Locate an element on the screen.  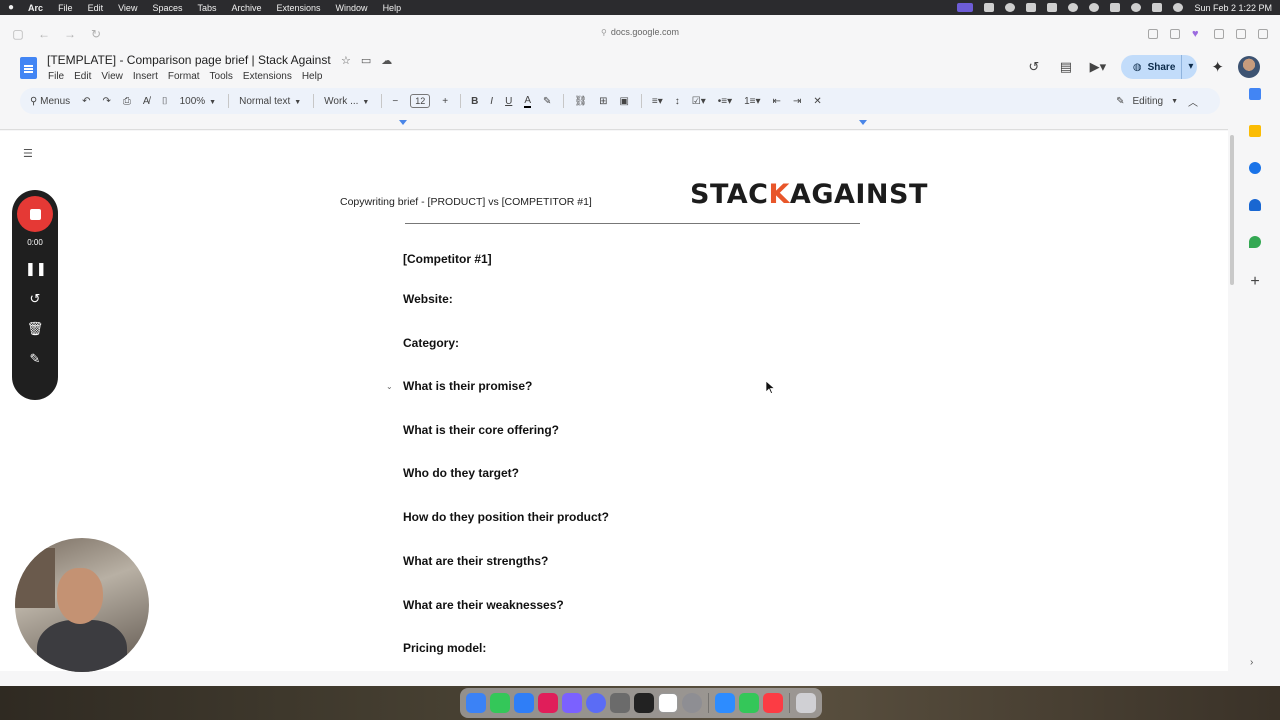
heading-strengths: What are their strengths? is located at coordinates (475, 561).